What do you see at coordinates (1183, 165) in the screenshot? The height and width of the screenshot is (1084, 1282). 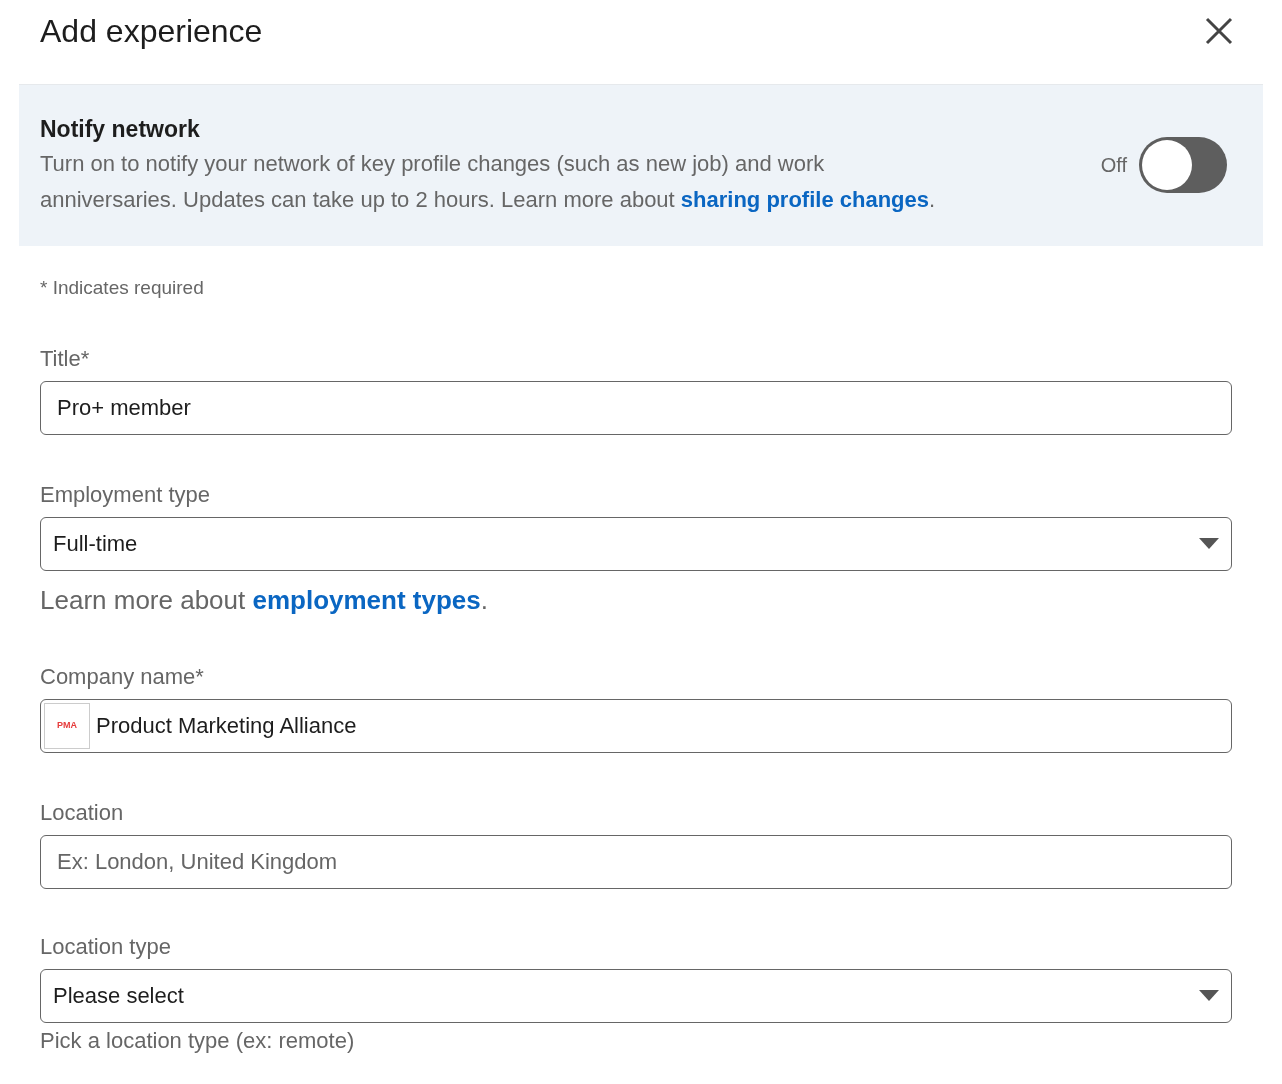 I see `notify-toggle` at bounding box center [1183, 165].